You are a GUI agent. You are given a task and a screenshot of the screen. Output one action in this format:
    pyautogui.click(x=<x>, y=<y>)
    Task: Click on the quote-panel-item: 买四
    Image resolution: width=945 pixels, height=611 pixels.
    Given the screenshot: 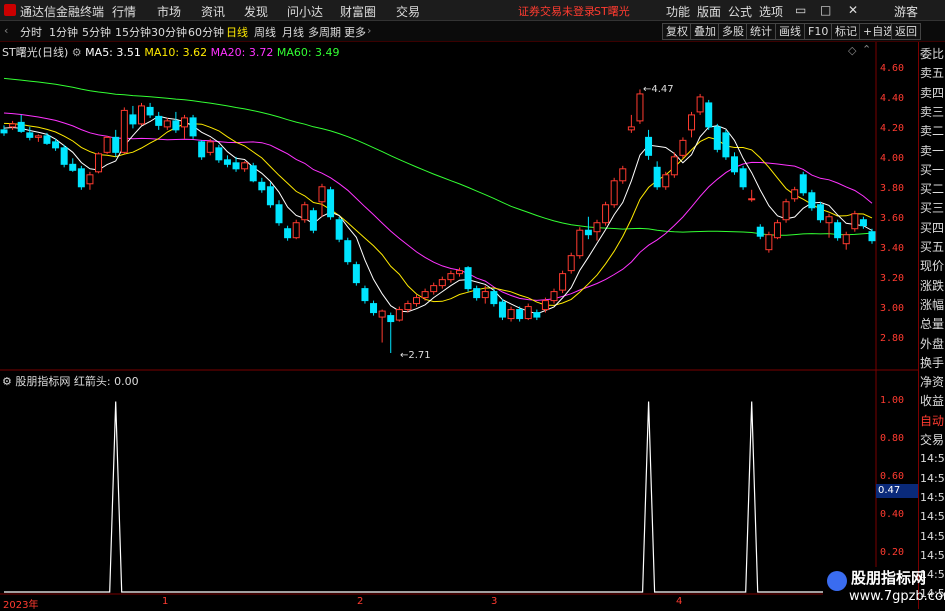 What is the action you would take?
    pyautogui.click(x=932, y=228)
    